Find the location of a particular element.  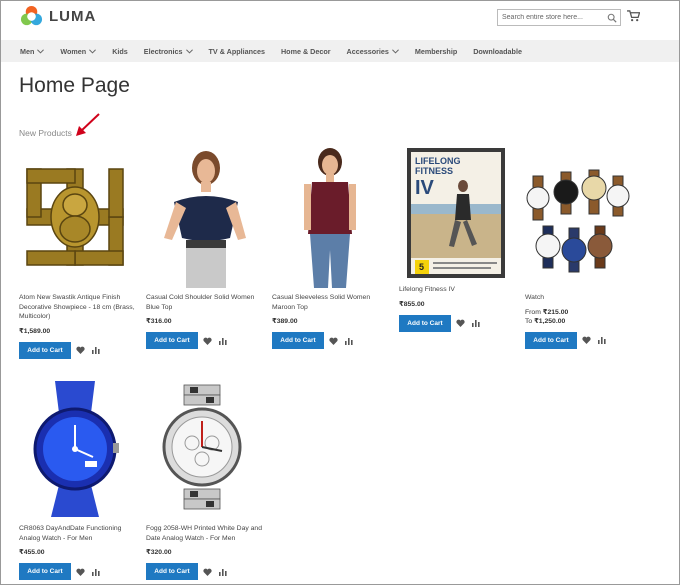

nav-item-label: Home & Decor is located at coordinates (305, 51).